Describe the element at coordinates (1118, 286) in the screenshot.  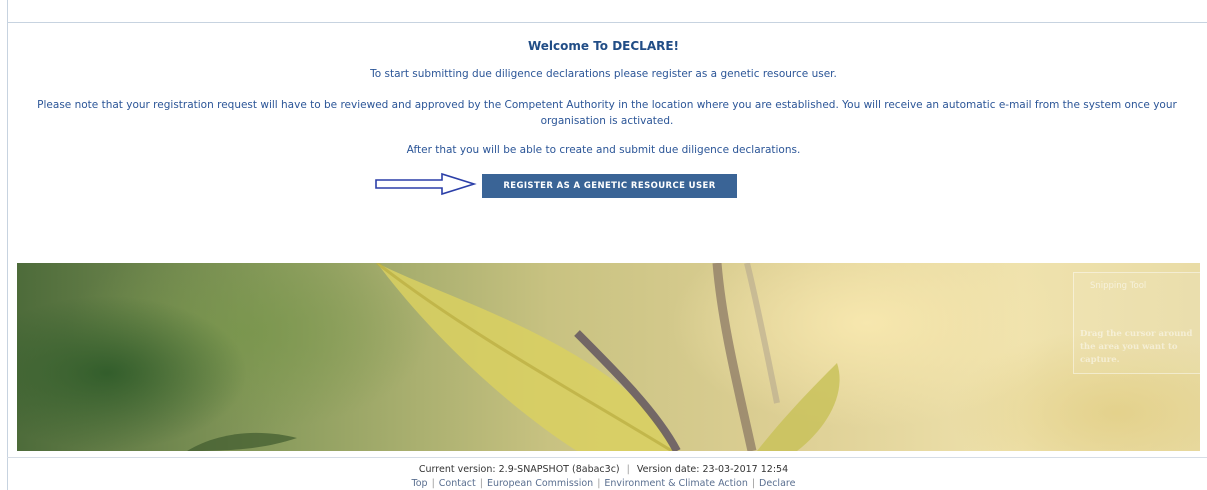
I see `snipping-tool-title: Snipping Tool` at that location.